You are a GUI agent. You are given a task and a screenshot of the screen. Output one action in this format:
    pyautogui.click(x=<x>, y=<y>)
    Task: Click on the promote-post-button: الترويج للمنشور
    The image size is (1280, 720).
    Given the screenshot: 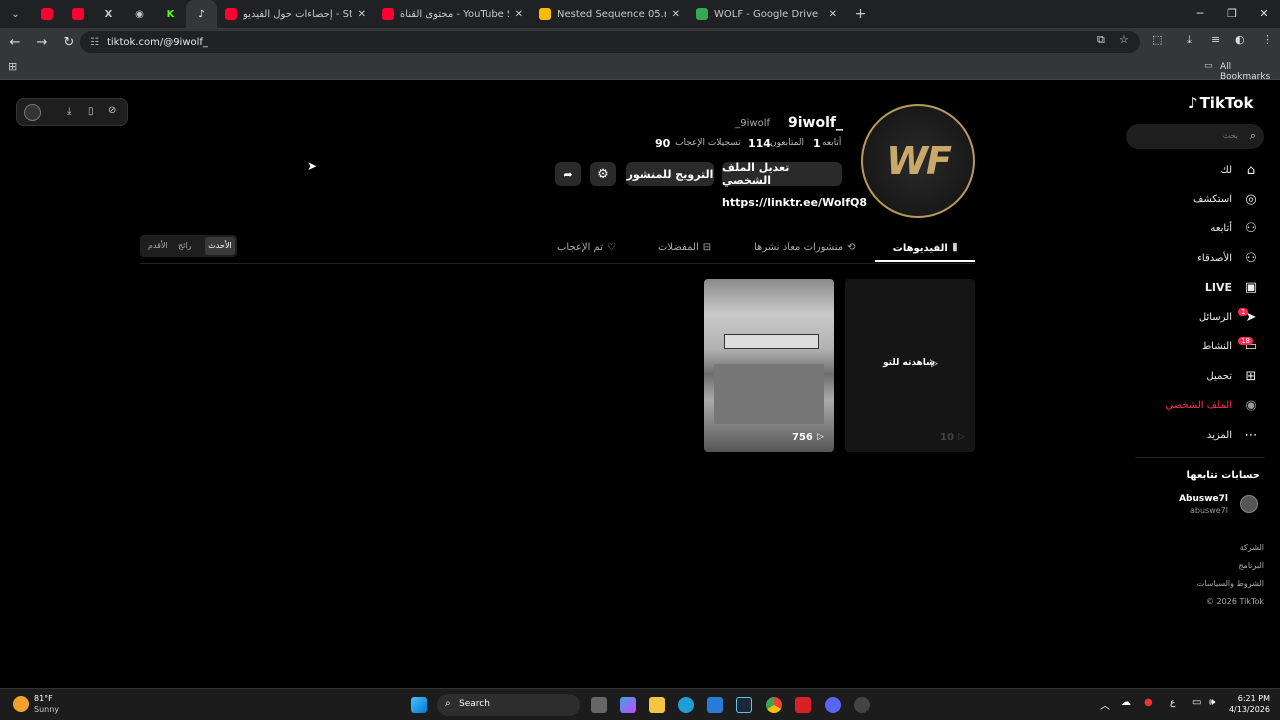 What is the action you would take?
    pyautogui.click(x=670, y=174)
    